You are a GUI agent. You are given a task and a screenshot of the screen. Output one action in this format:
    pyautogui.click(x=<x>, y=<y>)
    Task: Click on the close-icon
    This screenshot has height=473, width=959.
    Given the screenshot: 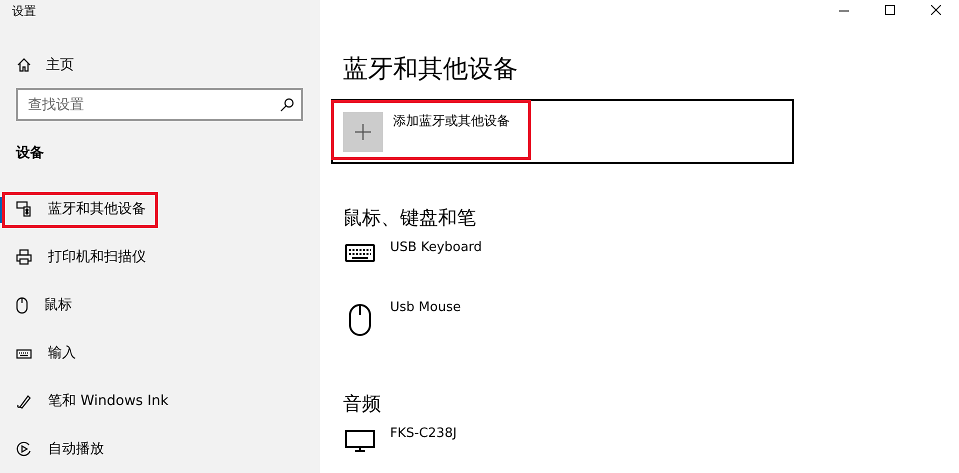 What is the action you would take?
    pyautogui.click(x=936, y=10)
    